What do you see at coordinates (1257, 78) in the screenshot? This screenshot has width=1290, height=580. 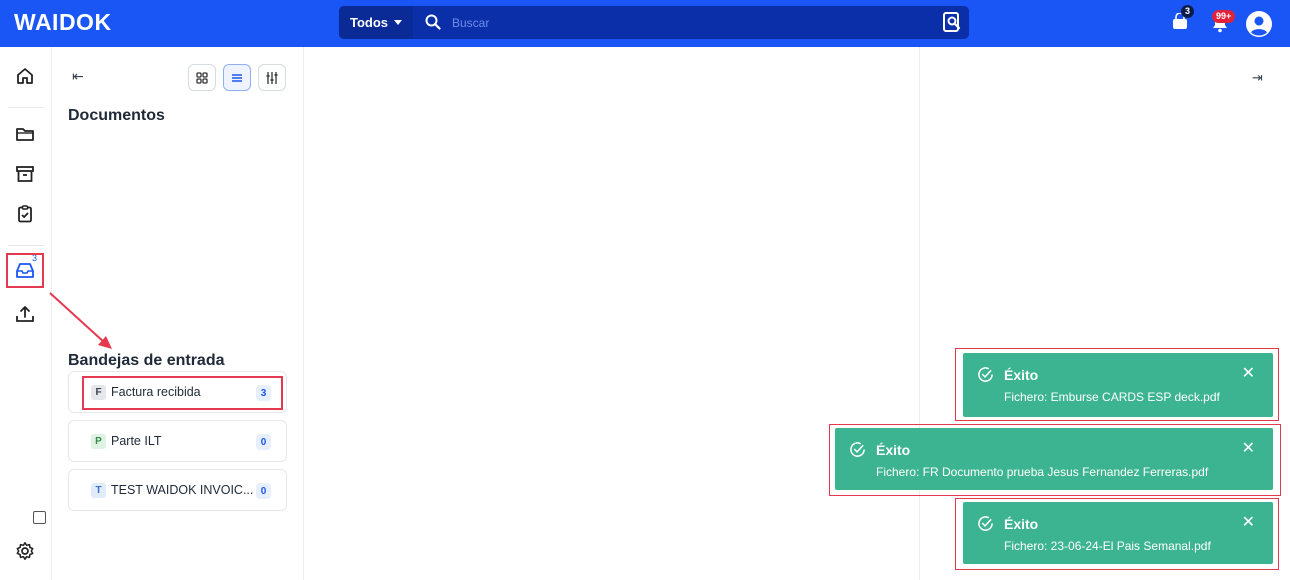 I see `expand-panel-icon: ⇥` at bounding box center [1257, 78].